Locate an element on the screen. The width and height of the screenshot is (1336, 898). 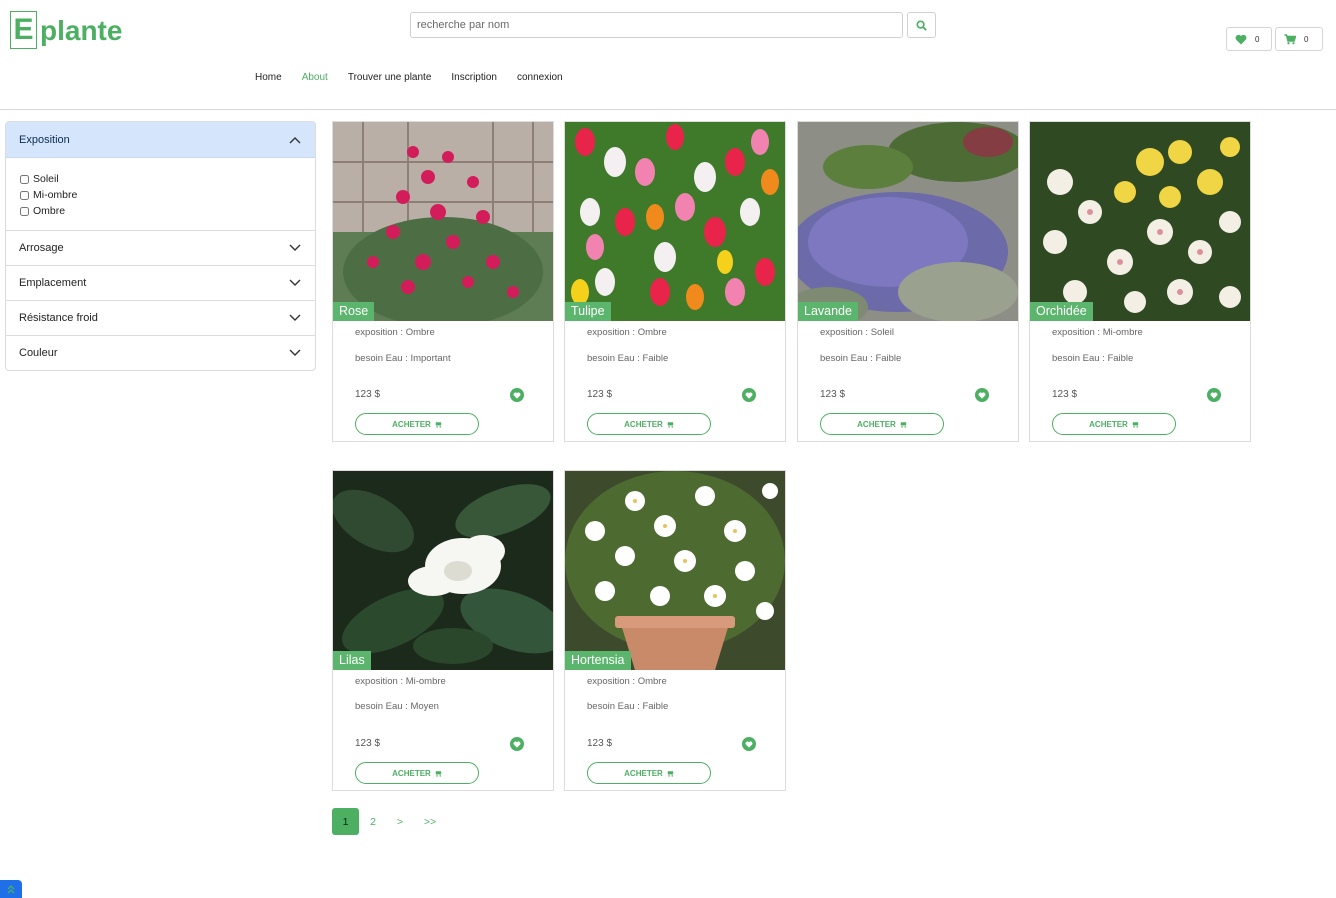
chevron-up-icon is located at coordinates (295, 139).